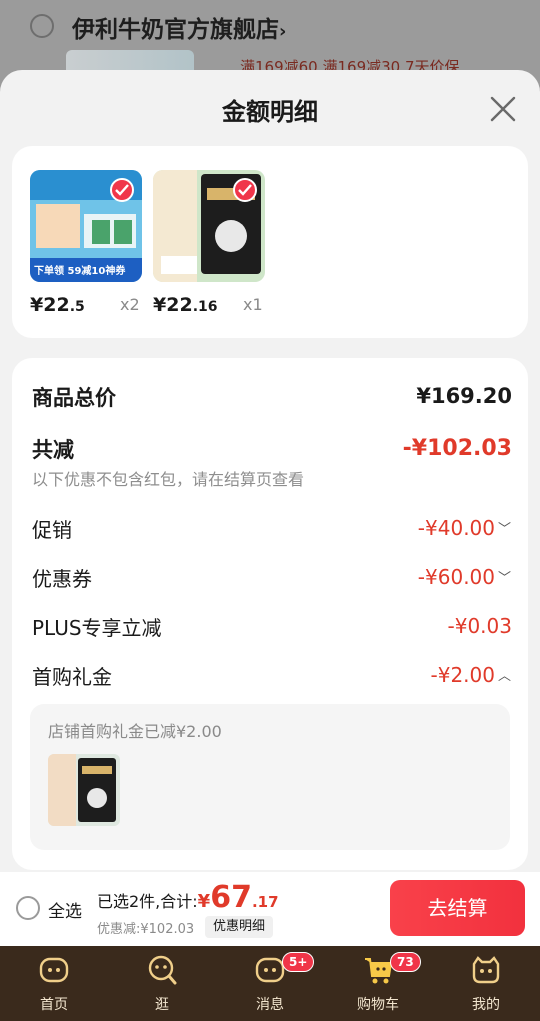 This screenshot has width=540, height=1021. I want to click on home-icon, so click(54, 970).